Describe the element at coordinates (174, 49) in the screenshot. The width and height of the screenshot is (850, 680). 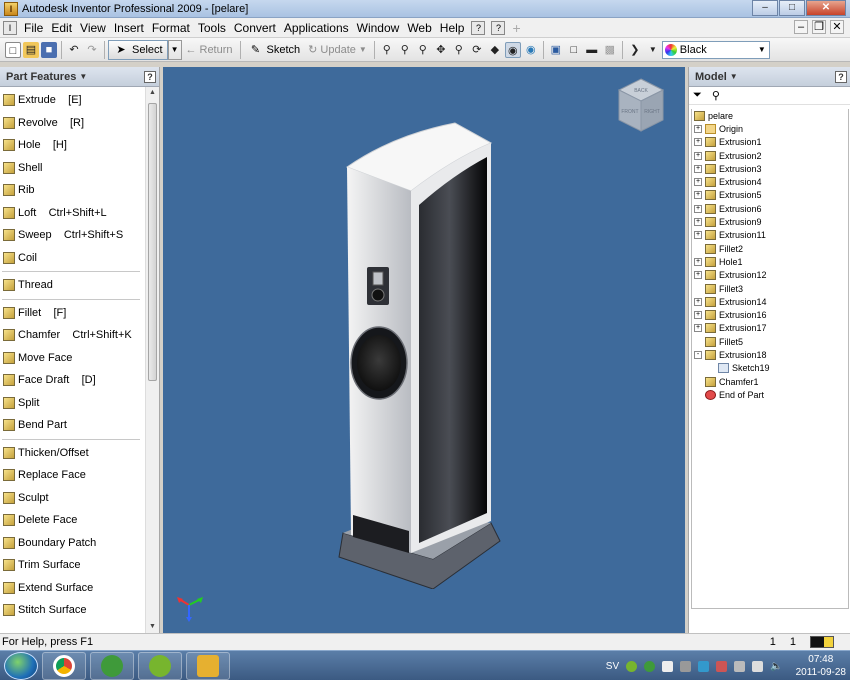
I see `select-dropdown: ▼` at that location.